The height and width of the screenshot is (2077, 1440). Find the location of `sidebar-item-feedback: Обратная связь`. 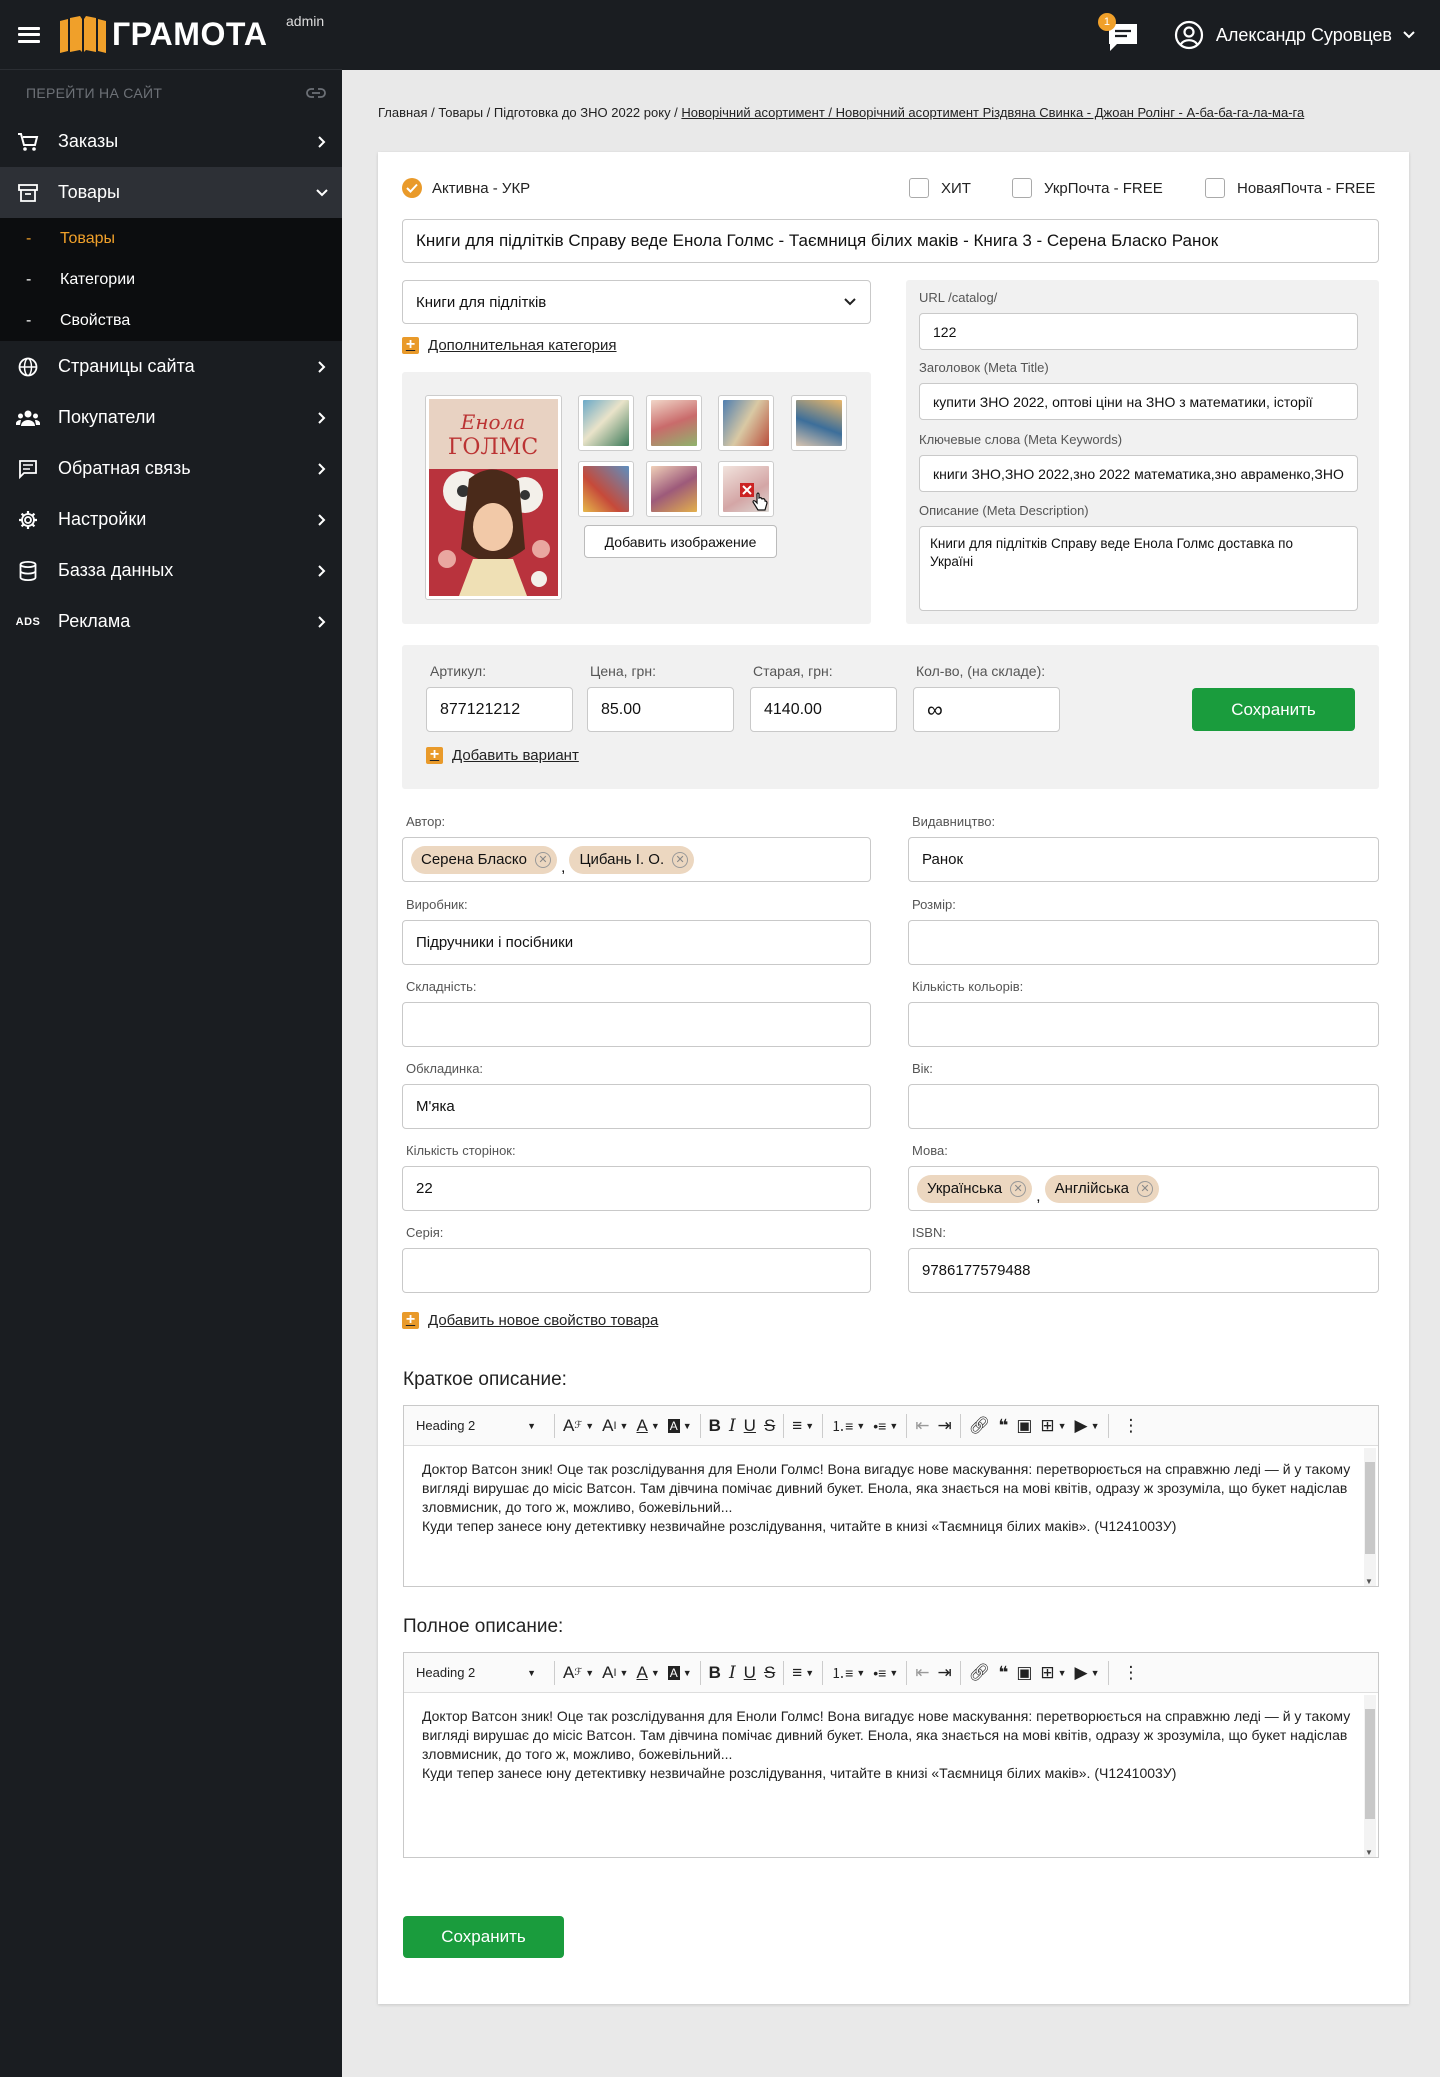

sidebar-item-feedback: Обратная связь is located at coordinates (171, 468).